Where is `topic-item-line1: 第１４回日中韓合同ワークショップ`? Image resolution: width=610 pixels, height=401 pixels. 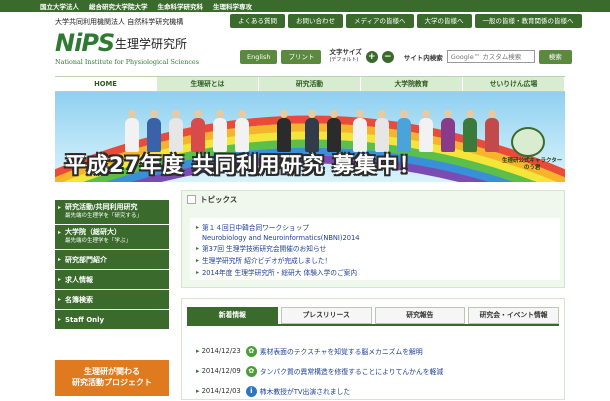
topic-item-line1: 第１４回日中韓合同ワークショップ is located at coordinates (255, 228).